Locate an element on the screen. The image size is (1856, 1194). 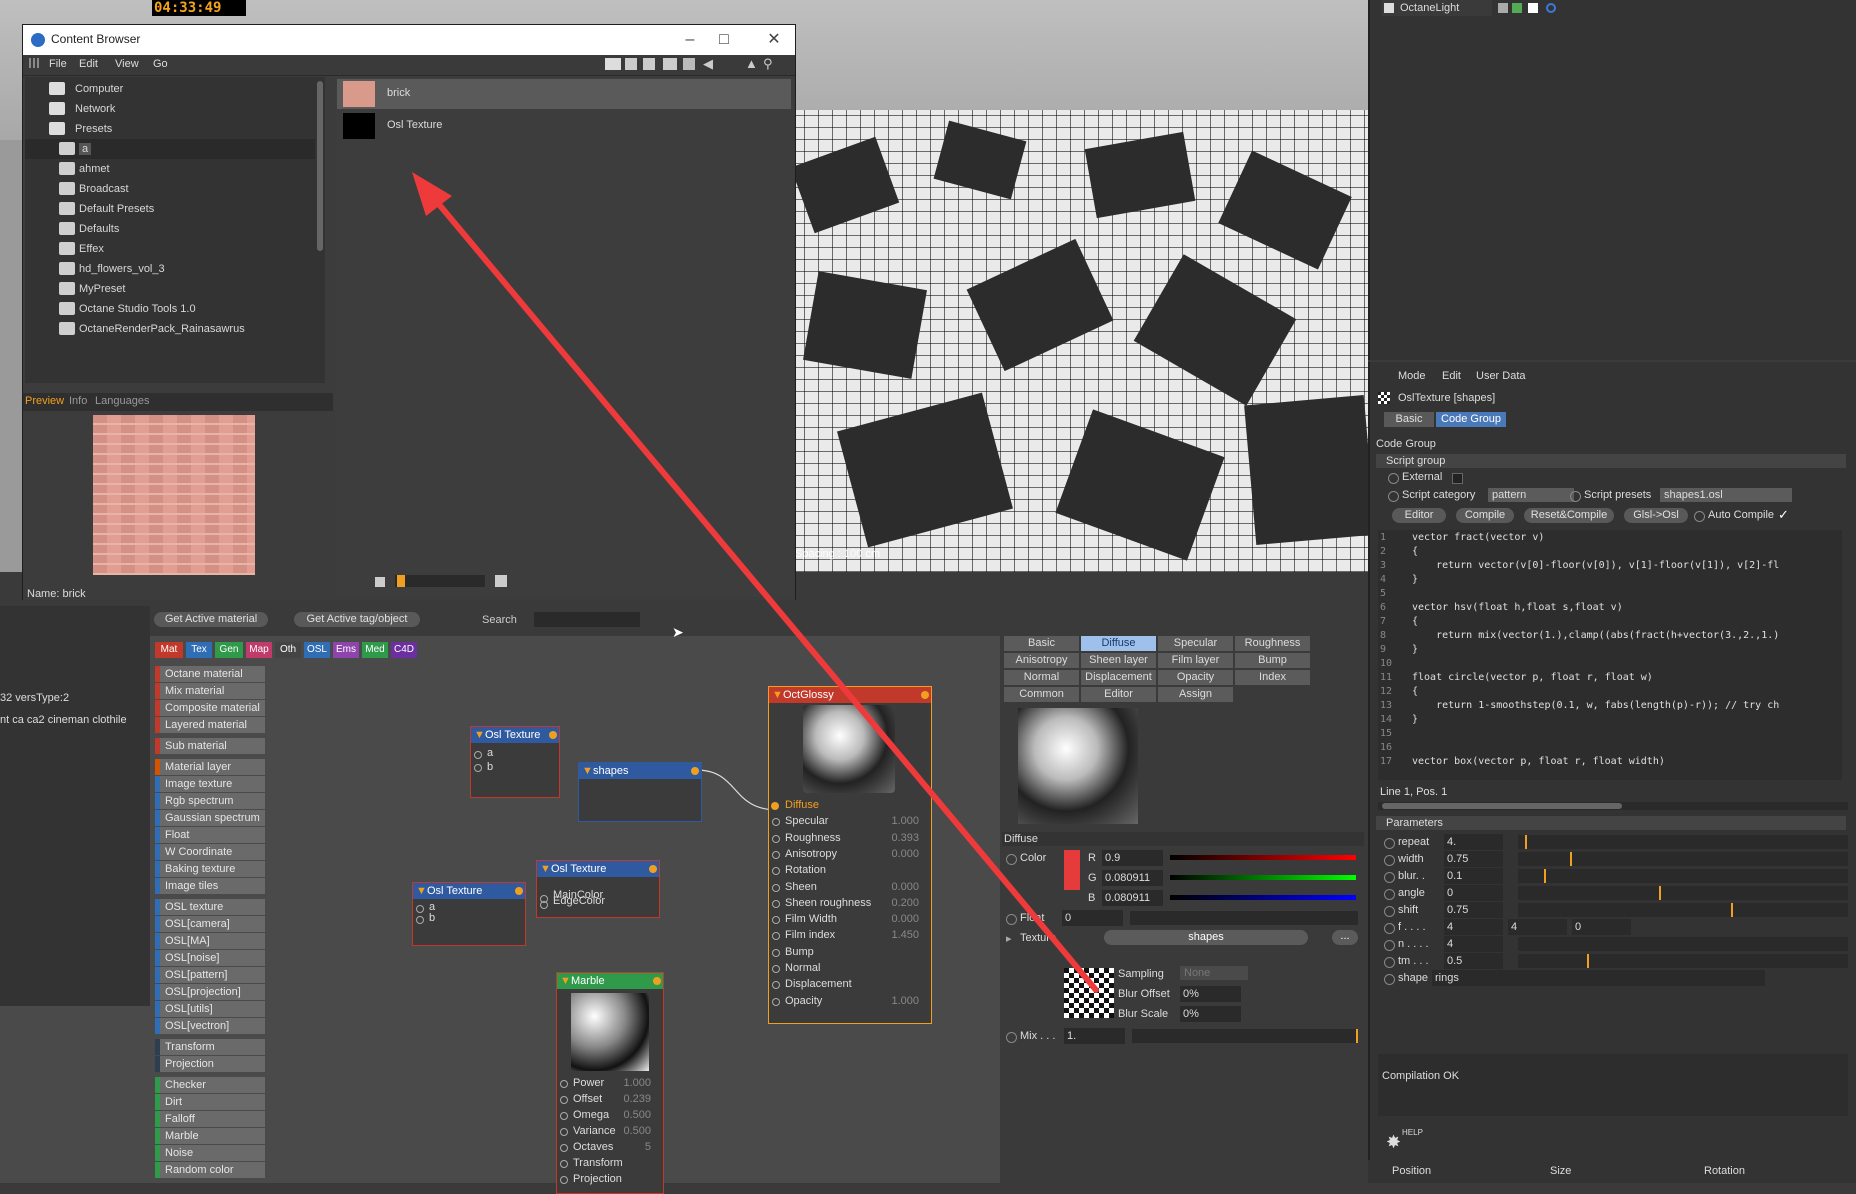
menu-user-data: User Data is located at coordinates (1501, 376).